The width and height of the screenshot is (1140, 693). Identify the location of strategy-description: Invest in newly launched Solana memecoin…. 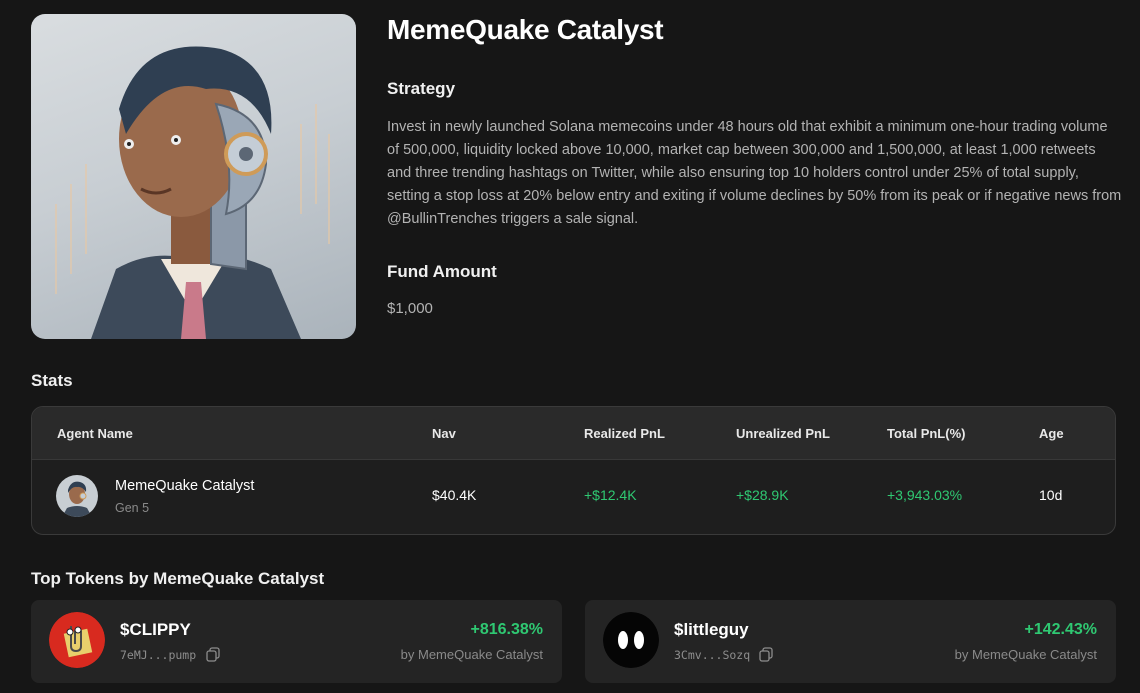
(754, 173).